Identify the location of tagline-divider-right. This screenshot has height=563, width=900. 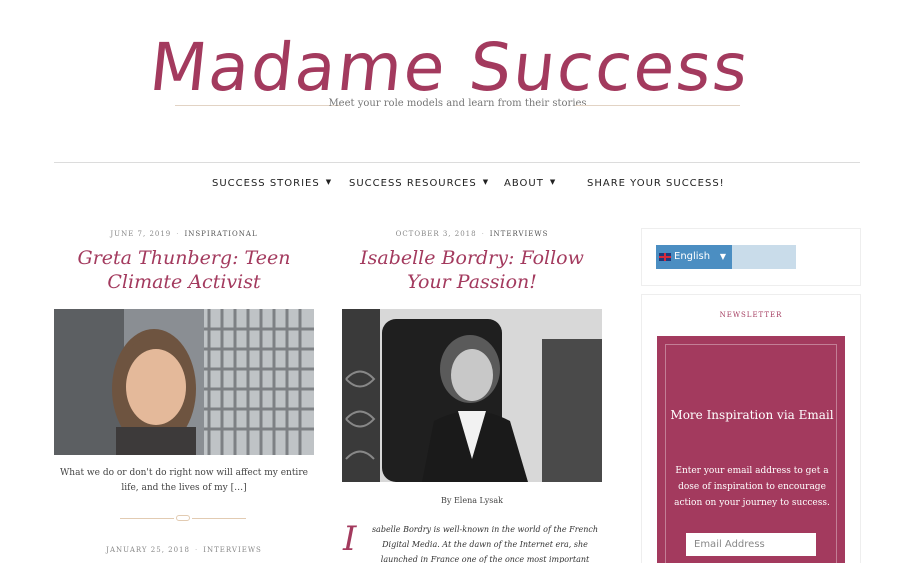
(657, 105).